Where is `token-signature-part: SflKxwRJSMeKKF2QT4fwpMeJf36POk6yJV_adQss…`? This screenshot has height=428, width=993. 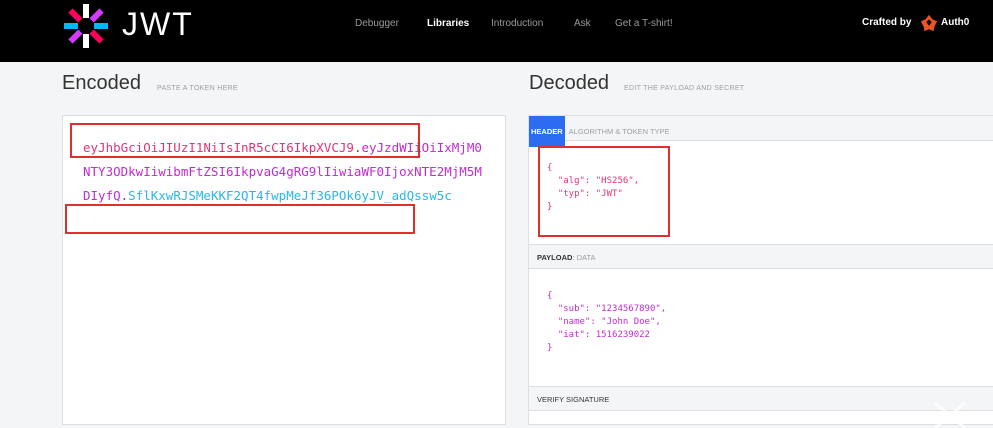 token-signature-part: SflKxwRJSMeKKF2QT4fwpMeJf36POk6yJV_adQss… is located at coordinates (290, 195).